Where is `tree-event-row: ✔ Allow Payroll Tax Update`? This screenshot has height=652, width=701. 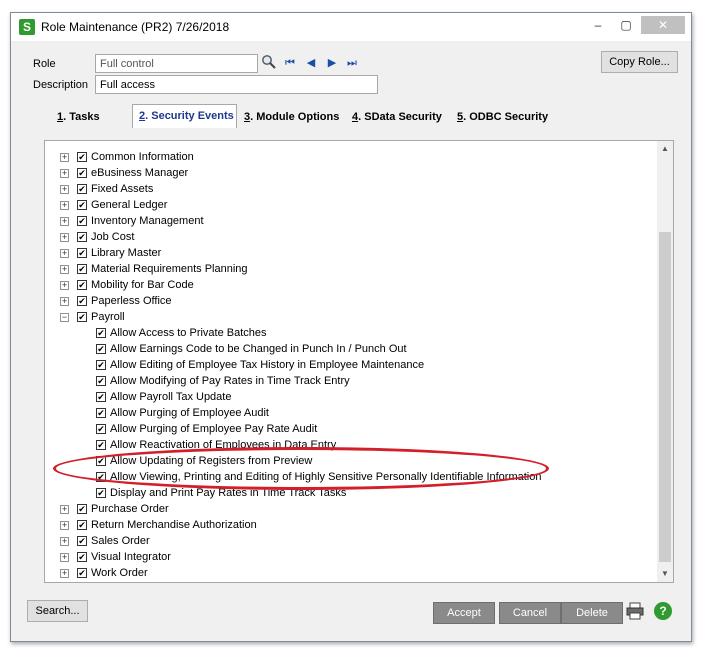 tree-event-row: ✔ Allow Payroll Tax Update is located at coordinates (345, 397).